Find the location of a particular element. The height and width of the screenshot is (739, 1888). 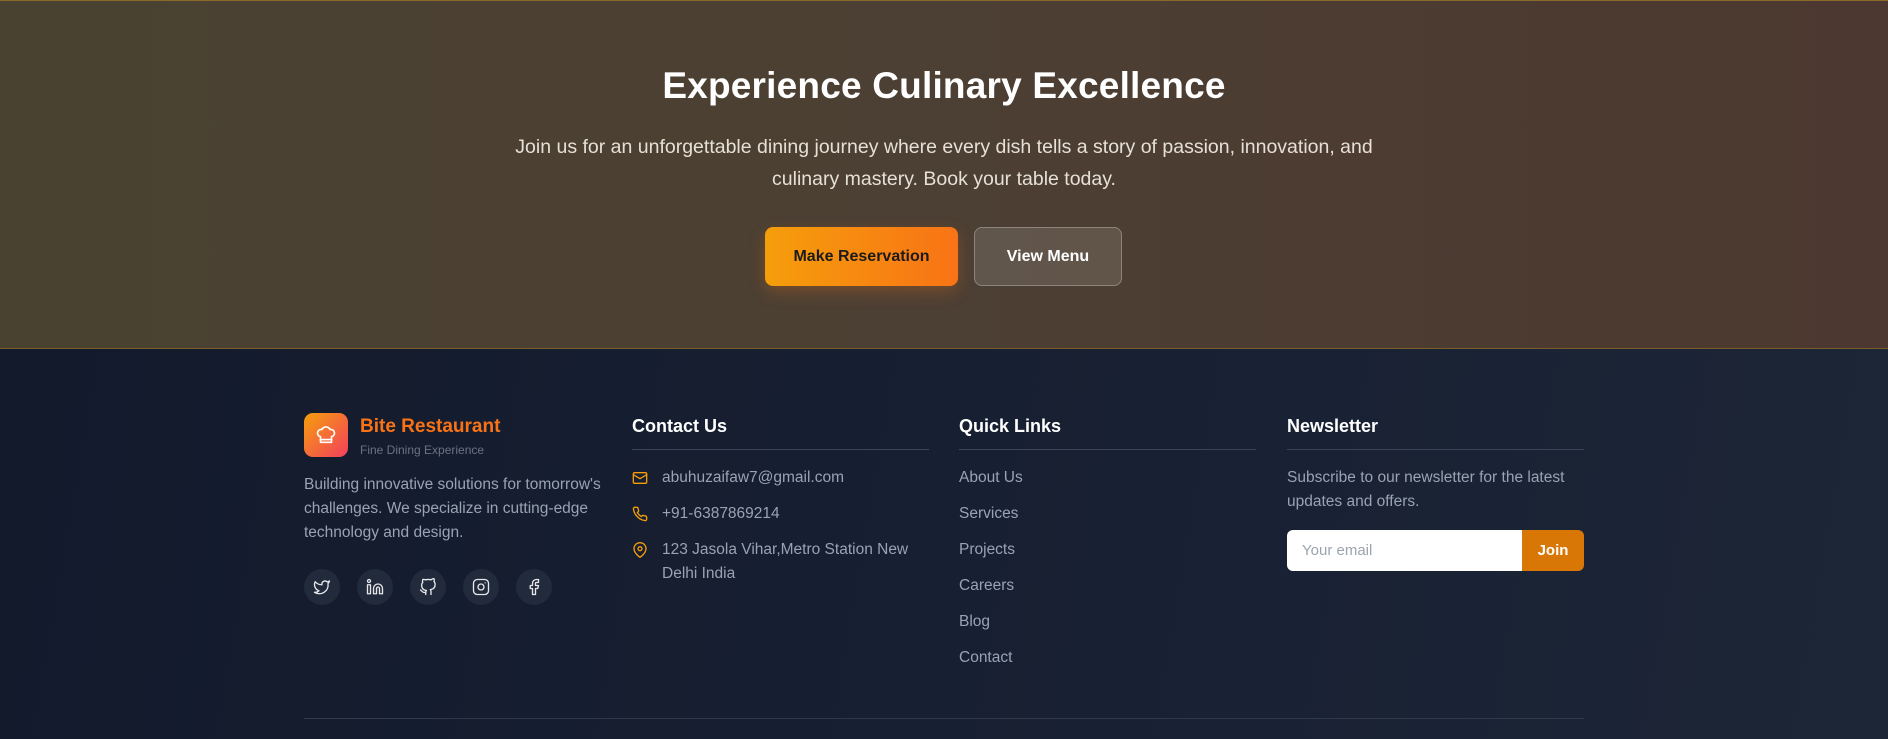

newsletter-join-button: Join is located at coordinates (1553, 550).